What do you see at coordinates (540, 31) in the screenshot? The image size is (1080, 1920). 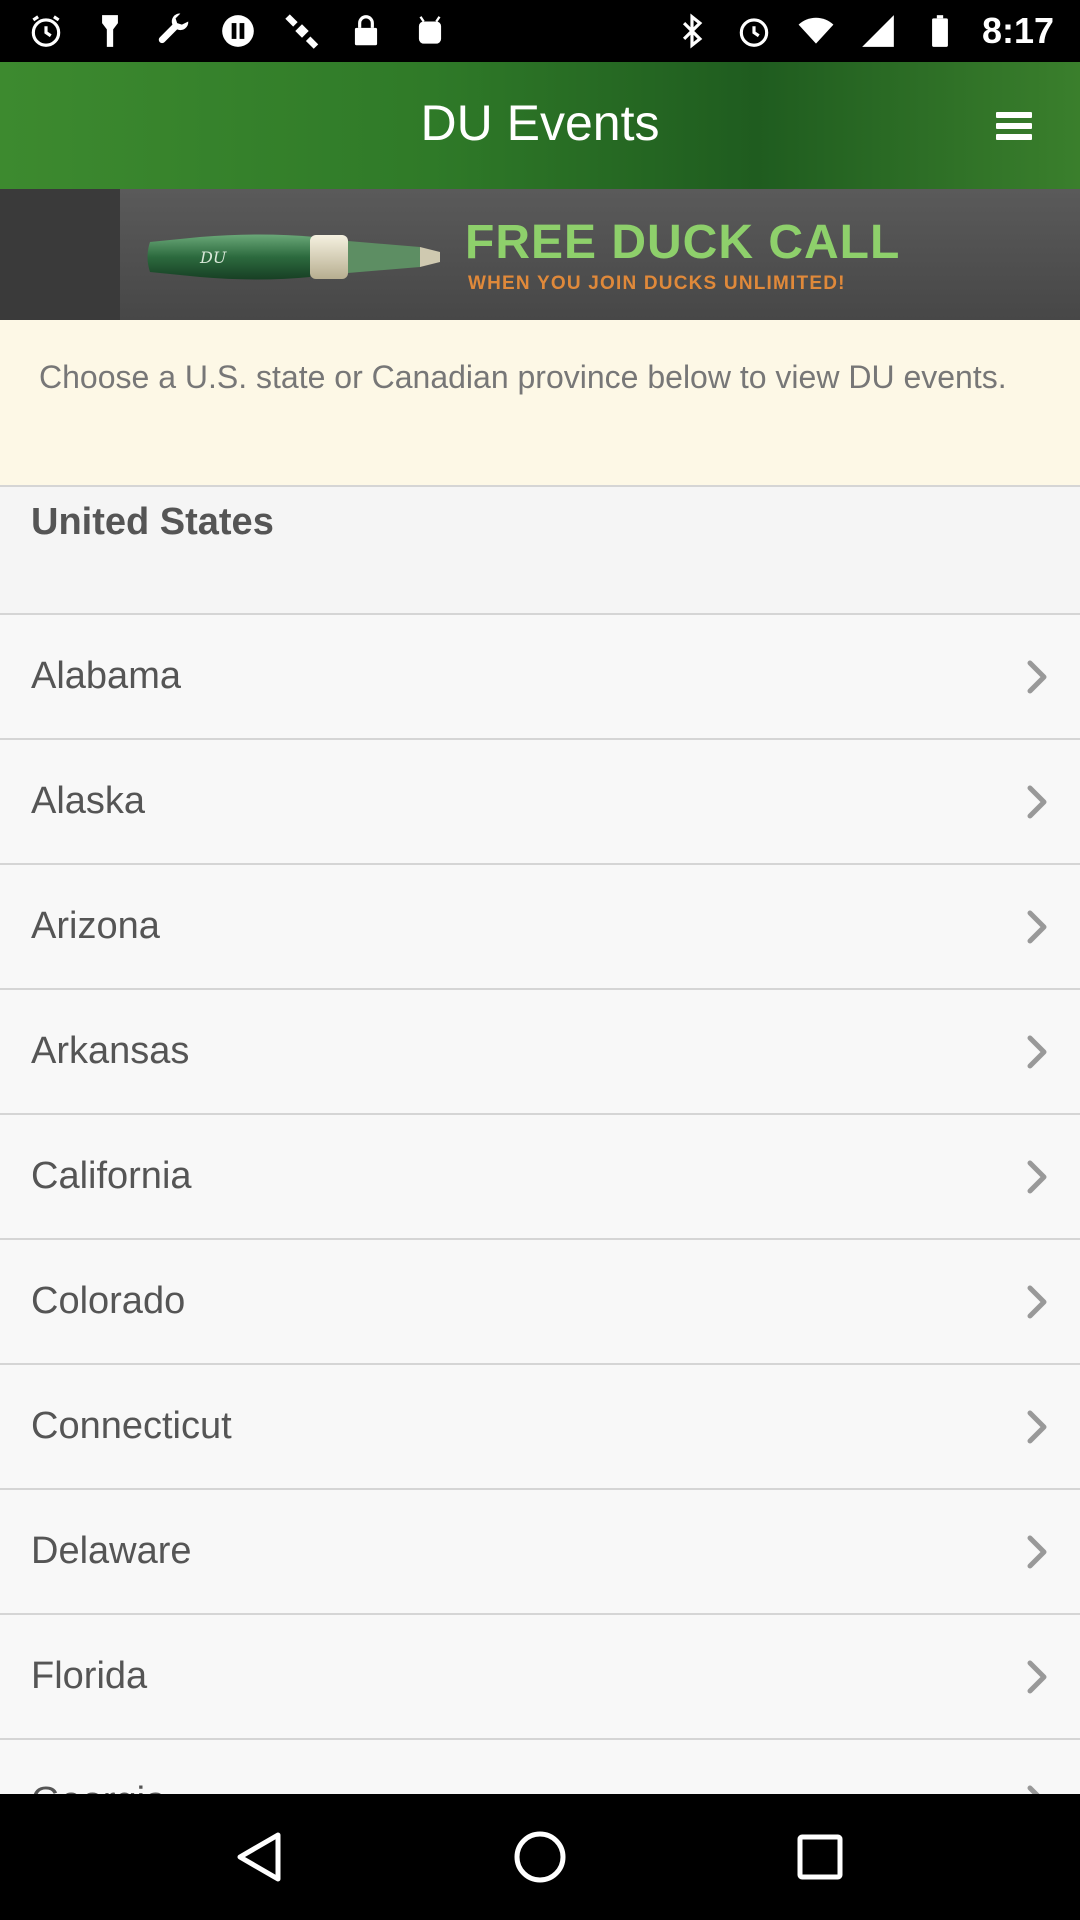 I see `status-bar: 8:17` at bounding box center [540, 31].